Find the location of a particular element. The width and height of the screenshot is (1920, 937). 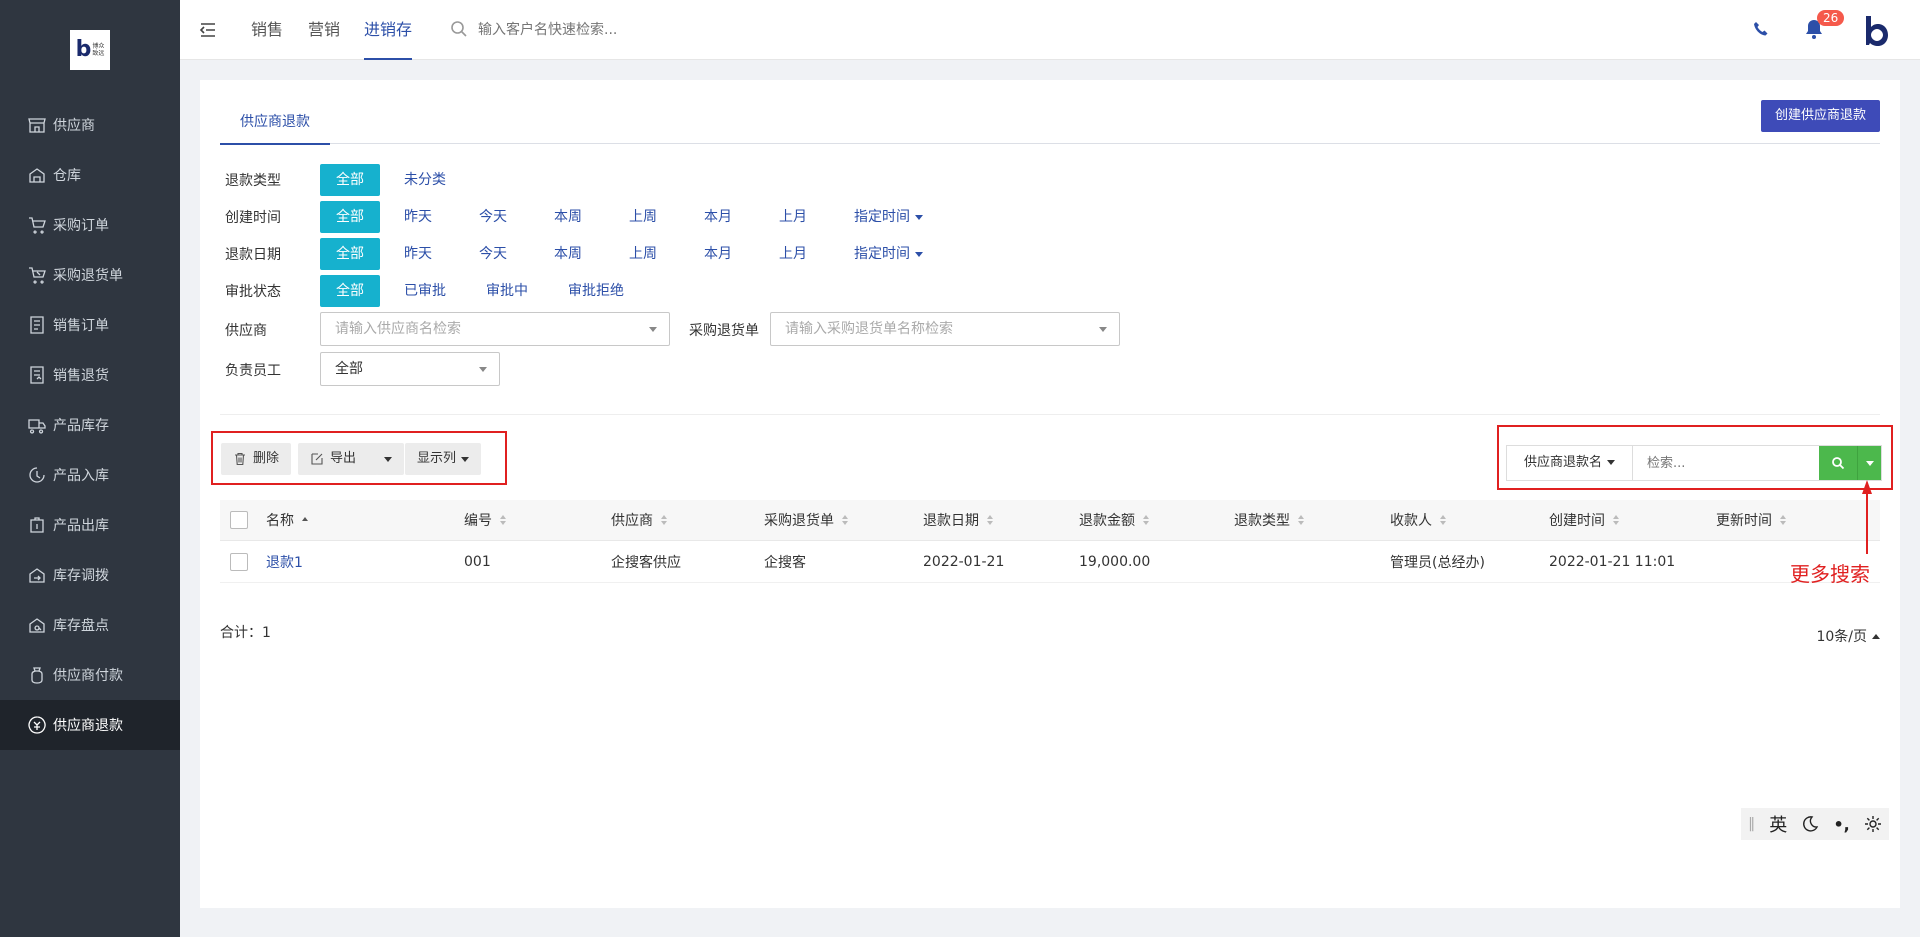

select-all-checkbox is located at coordinates (239, 520).